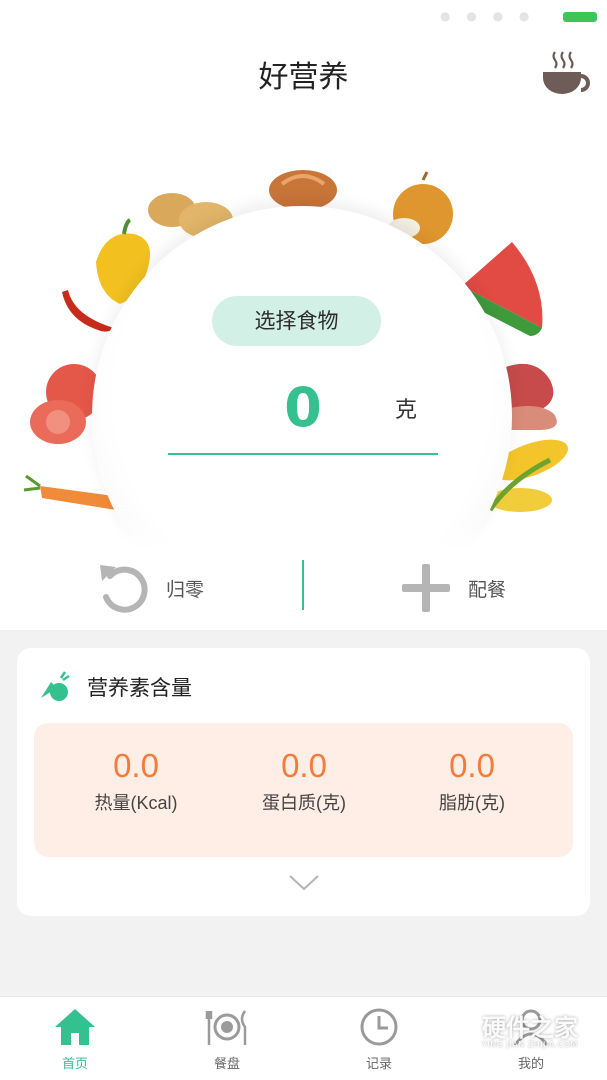 The width and height of the screenshot is (607, 1080). I want to click on tab-records: 记录, so click(379, 1043).